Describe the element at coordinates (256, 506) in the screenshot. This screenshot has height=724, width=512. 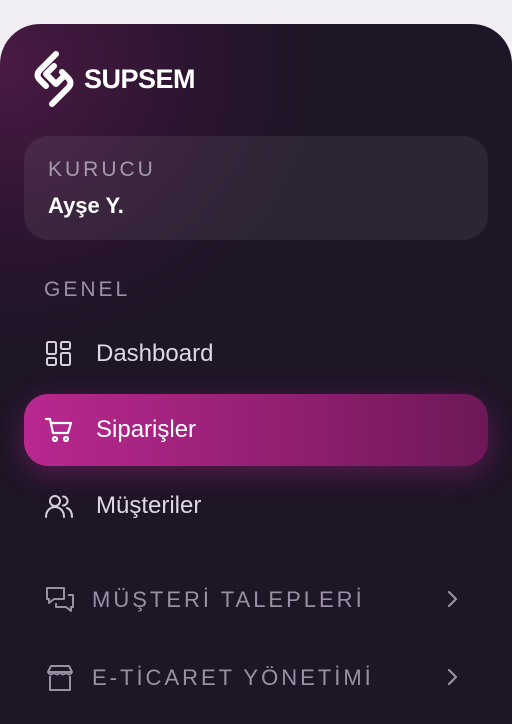
I see `sidebar-item-customers: Müşteriler` at that location.